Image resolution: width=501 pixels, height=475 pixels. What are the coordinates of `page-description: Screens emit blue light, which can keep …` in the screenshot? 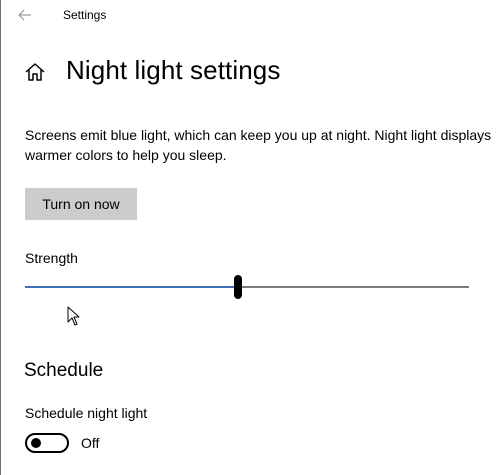 It's located at (258, 145).